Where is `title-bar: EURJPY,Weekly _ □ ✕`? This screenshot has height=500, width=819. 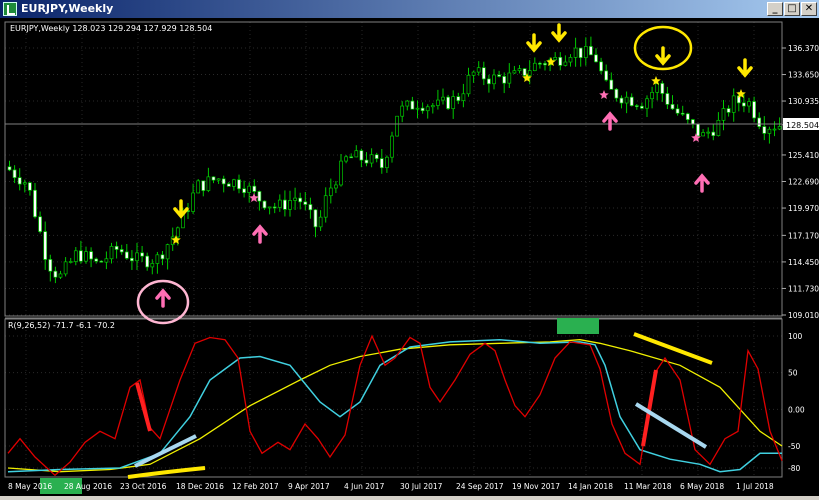
title-bar: EURJPY,Weekly _ □ ✕ is located at coordinates (409, 9).